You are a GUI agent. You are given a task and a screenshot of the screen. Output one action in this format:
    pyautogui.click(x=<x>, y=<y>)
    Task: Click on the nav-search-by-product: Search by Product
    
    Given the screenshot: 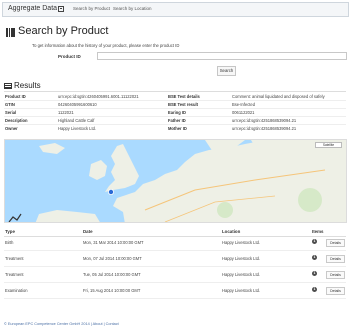 What is the action you would take?
    pyautogui.click(x=91, y=8)
    